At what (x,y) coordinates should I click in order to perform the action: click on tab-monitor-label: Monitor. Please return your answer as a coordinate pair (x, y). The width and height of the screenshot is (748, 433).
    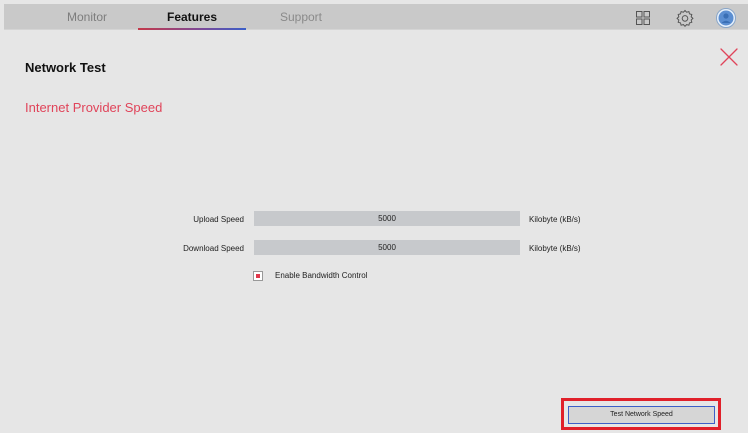
    Looking at the image, I should click on (86, 17).